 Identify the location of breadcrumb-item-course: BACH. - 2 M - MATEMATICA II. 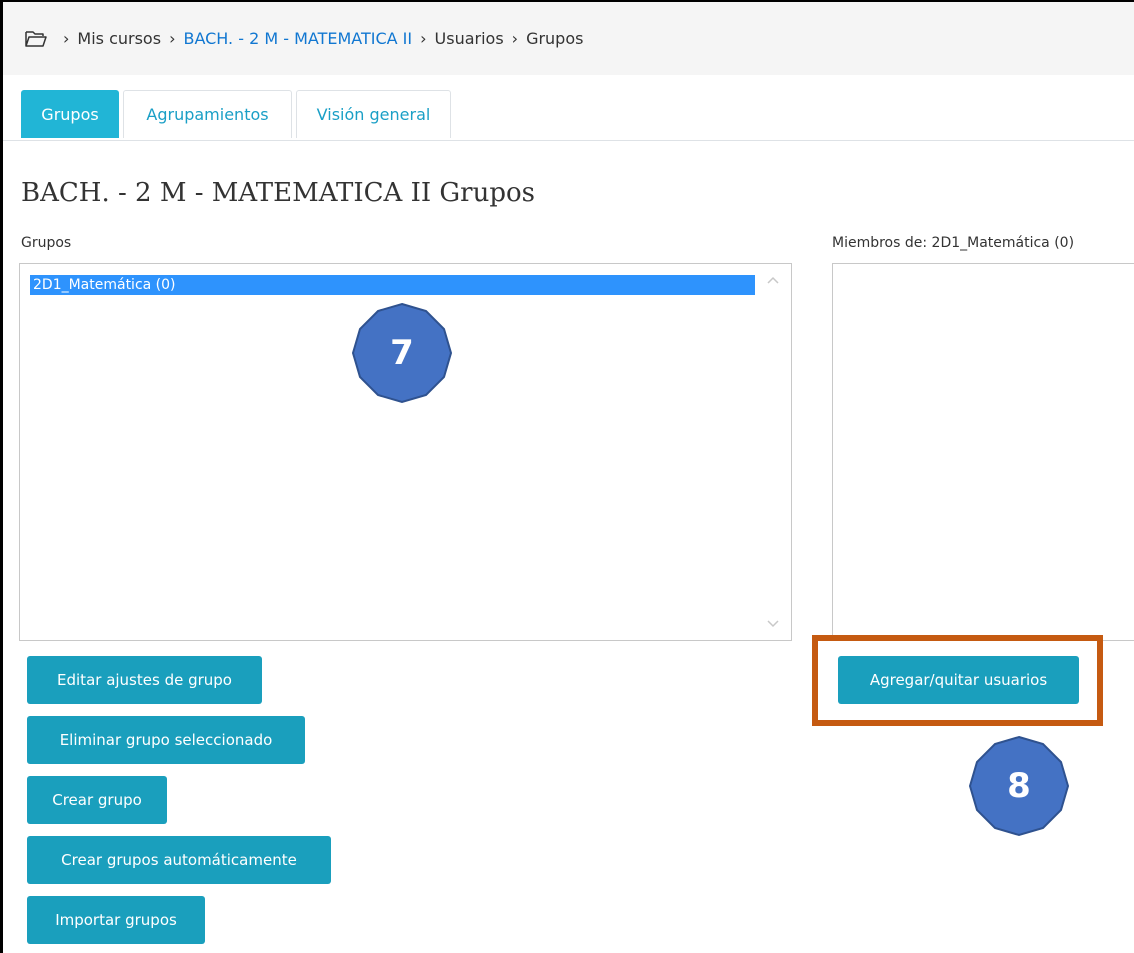
(297, 38).